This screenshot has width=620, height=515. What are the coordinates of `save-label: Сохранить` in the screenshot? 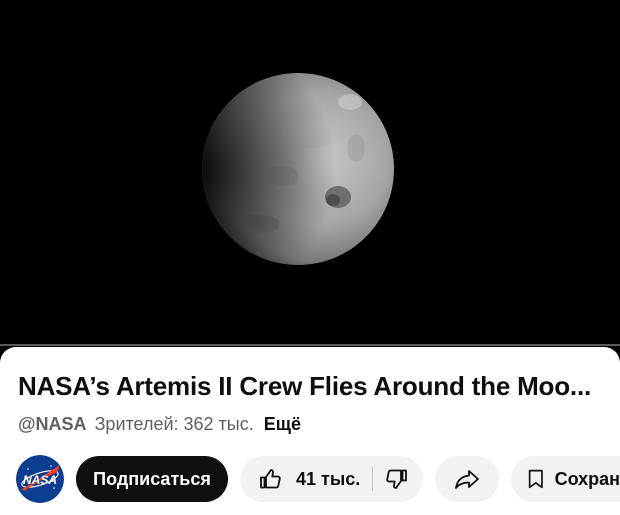 It's located at (587, 478).